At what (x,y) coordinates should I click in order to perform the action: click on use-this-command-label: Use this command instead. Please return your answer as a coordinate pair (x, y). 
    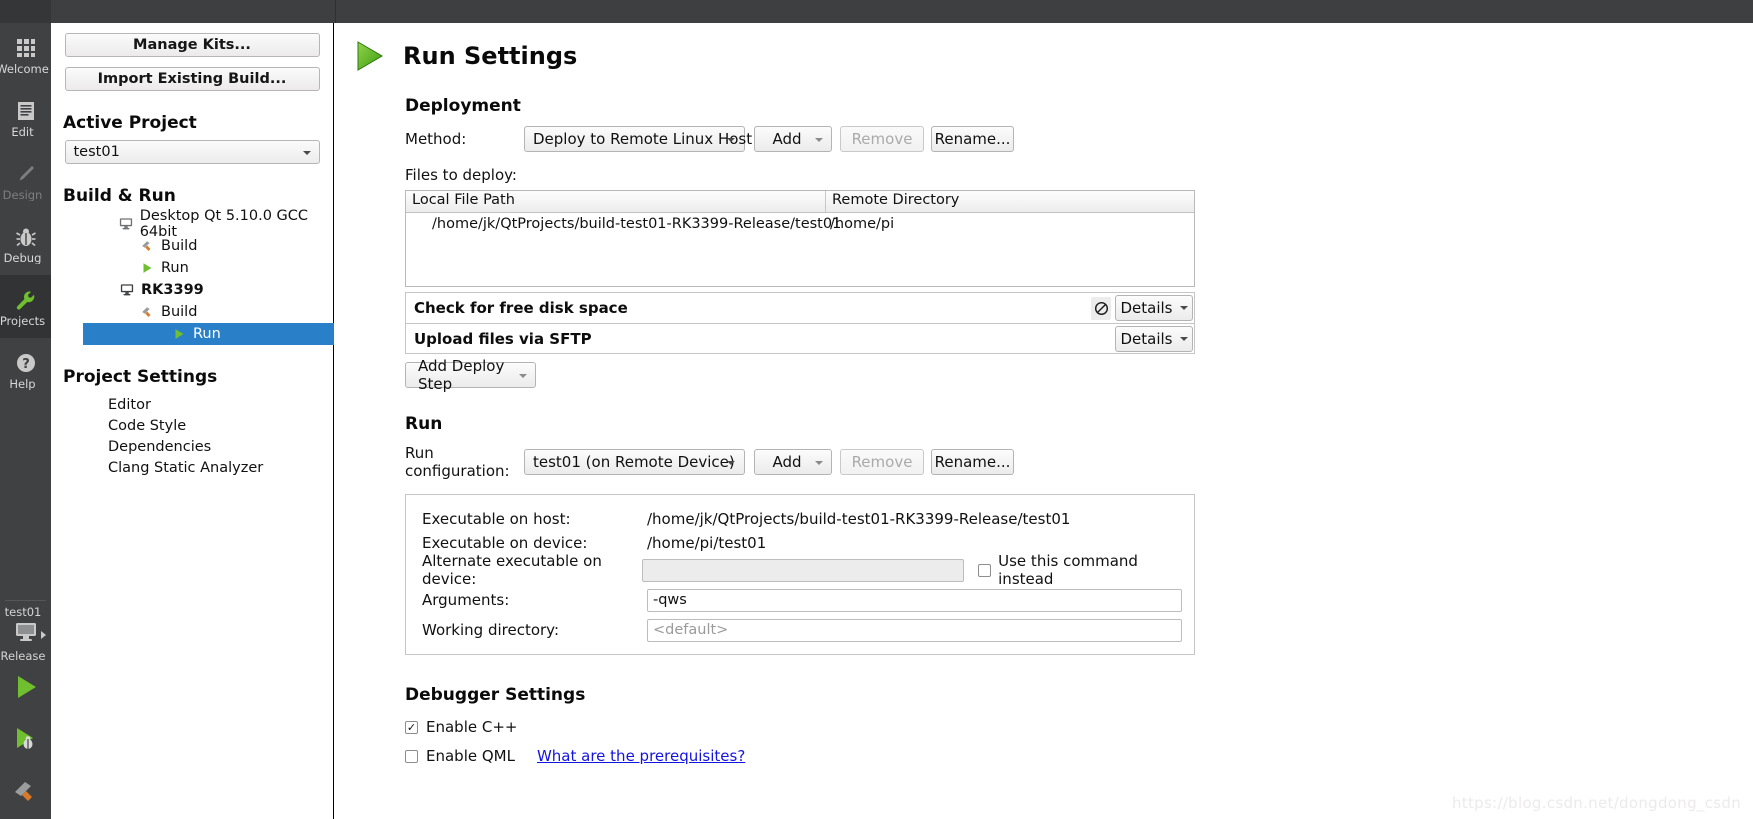
    Looking at the image, I should click on (1068, 570).